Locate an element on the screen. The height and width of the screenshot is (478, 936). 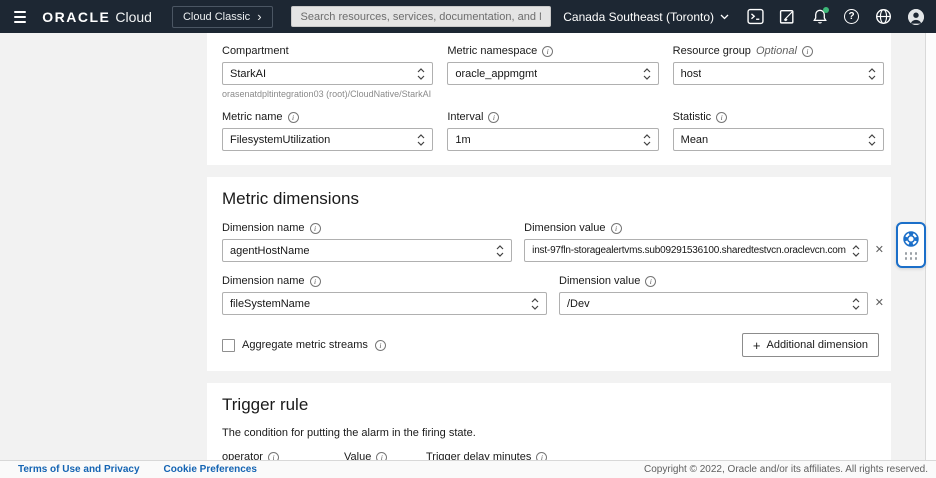
user-avatar is located at coordinates (915, 16).